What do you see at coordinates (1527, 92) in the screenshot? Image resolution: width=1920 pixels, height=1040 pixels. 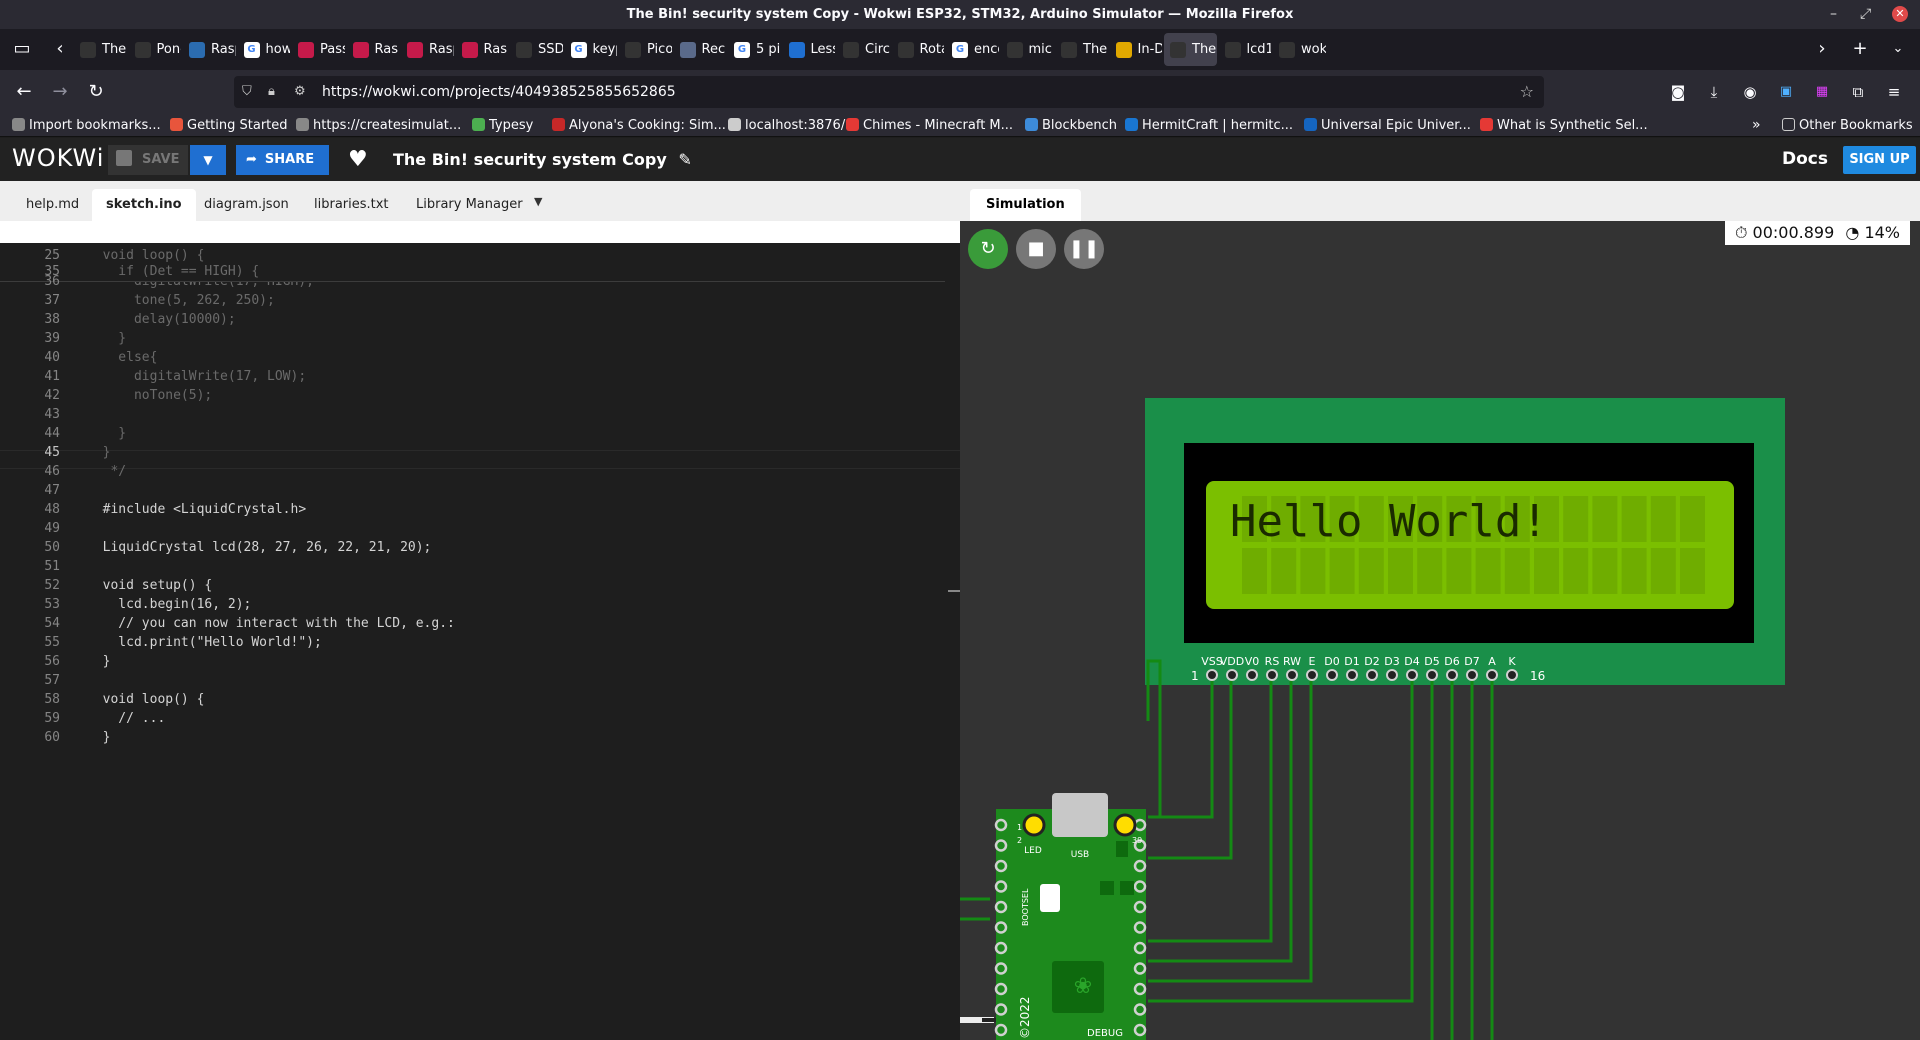 I see `bookmark-star-icon: ☆` at bounding box center [1527, 92].